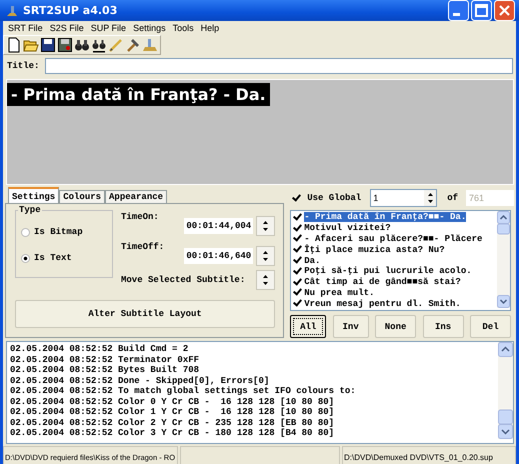 The image size is (519, 464). I want to click on new-document-icon, so click(14, 45).